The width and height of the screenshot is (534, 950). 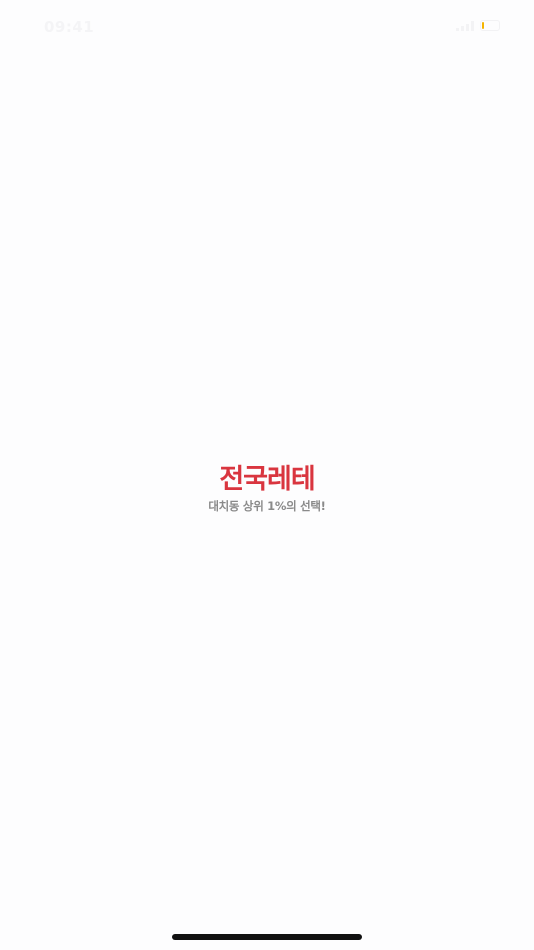 What do you see at coordinates (478, 25) in the screenshot?
I see `status-icons` at bounding box center [478, 25].